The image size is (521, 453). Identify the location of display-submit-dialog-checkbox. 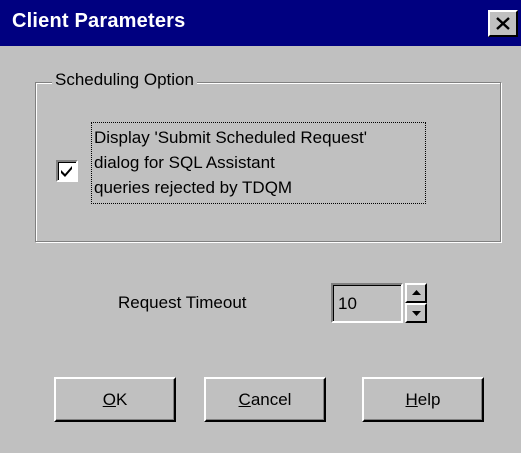
(67, 171).